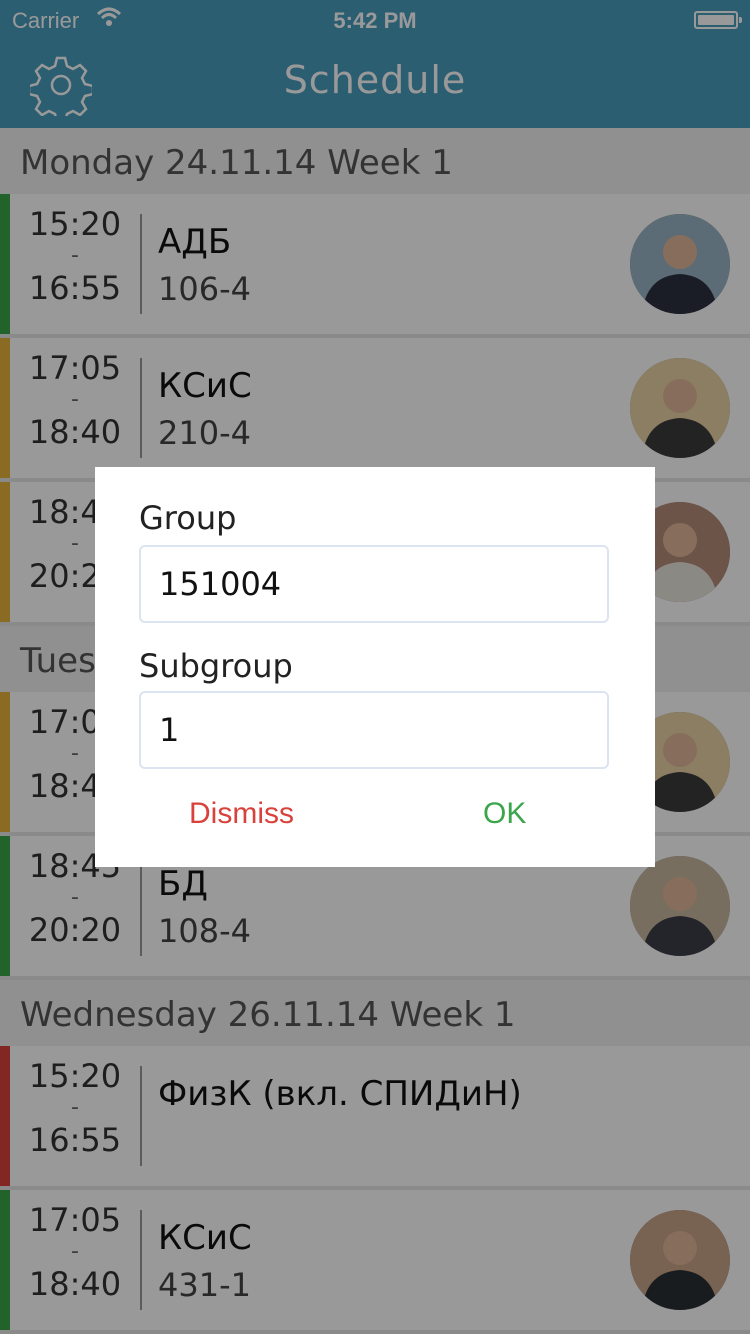 Image resolution: width=750 pixels, height=1334 pixels. What do you see at coordinates (374, 730) in the screenshot?
I see `subgroup-input` at bounding box center [374, 730].